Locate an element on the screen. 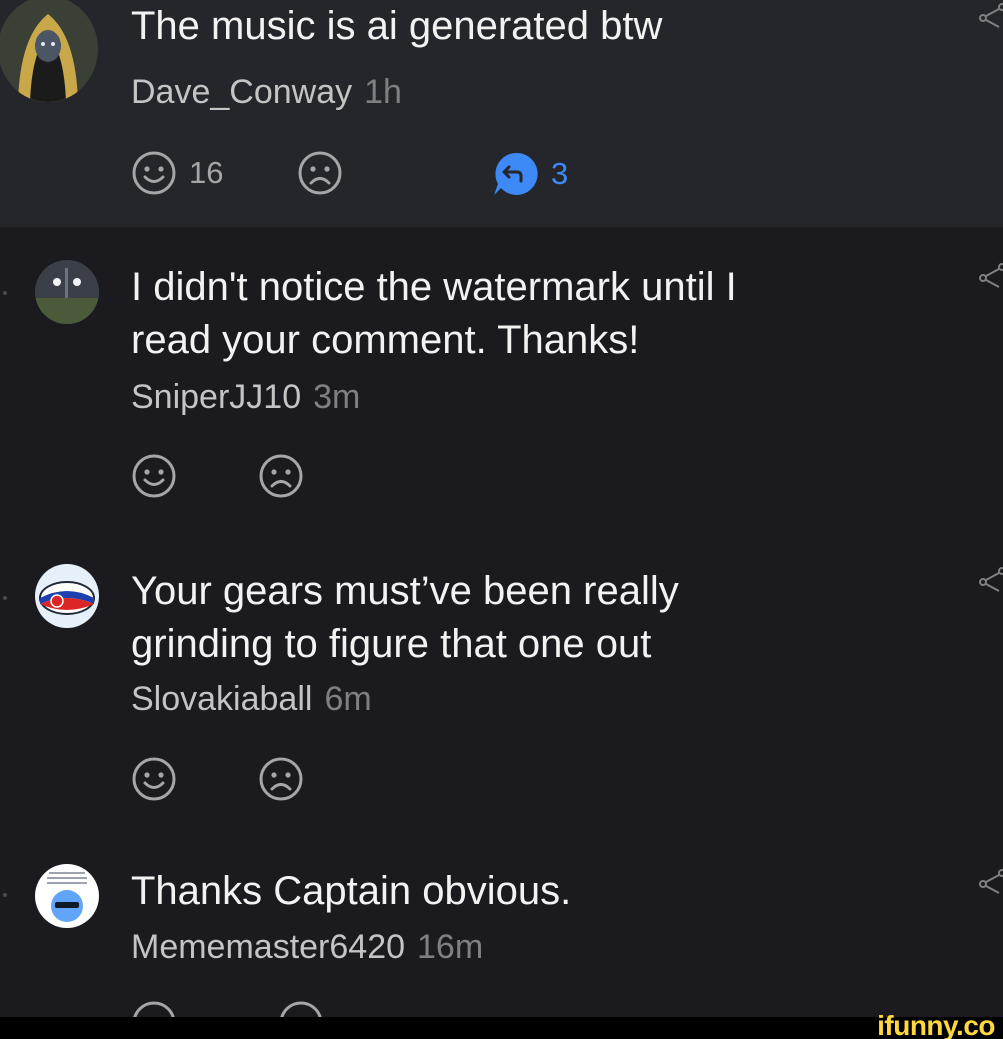 The height and width of the screenshot is (1039, 1003). comment-time: 3m is located at coordinates (337, 397).